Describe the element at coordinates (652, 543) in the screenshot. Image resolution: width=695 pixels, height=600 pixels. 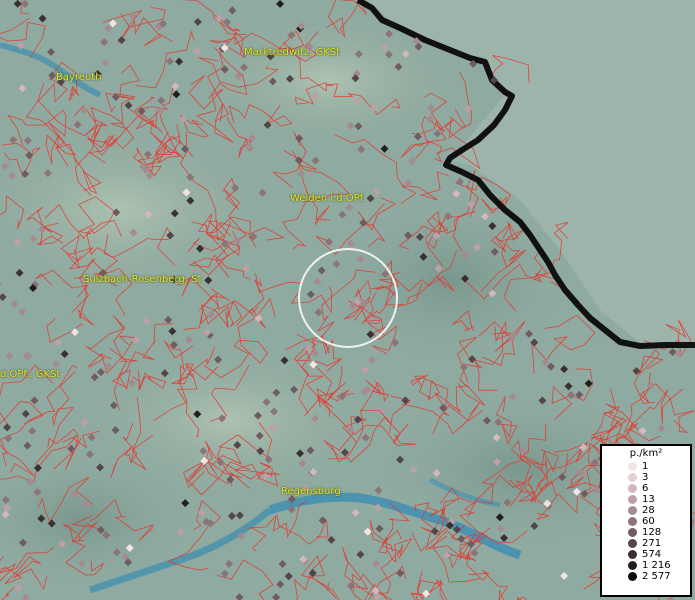
I see `legend-value: 271` at that location.